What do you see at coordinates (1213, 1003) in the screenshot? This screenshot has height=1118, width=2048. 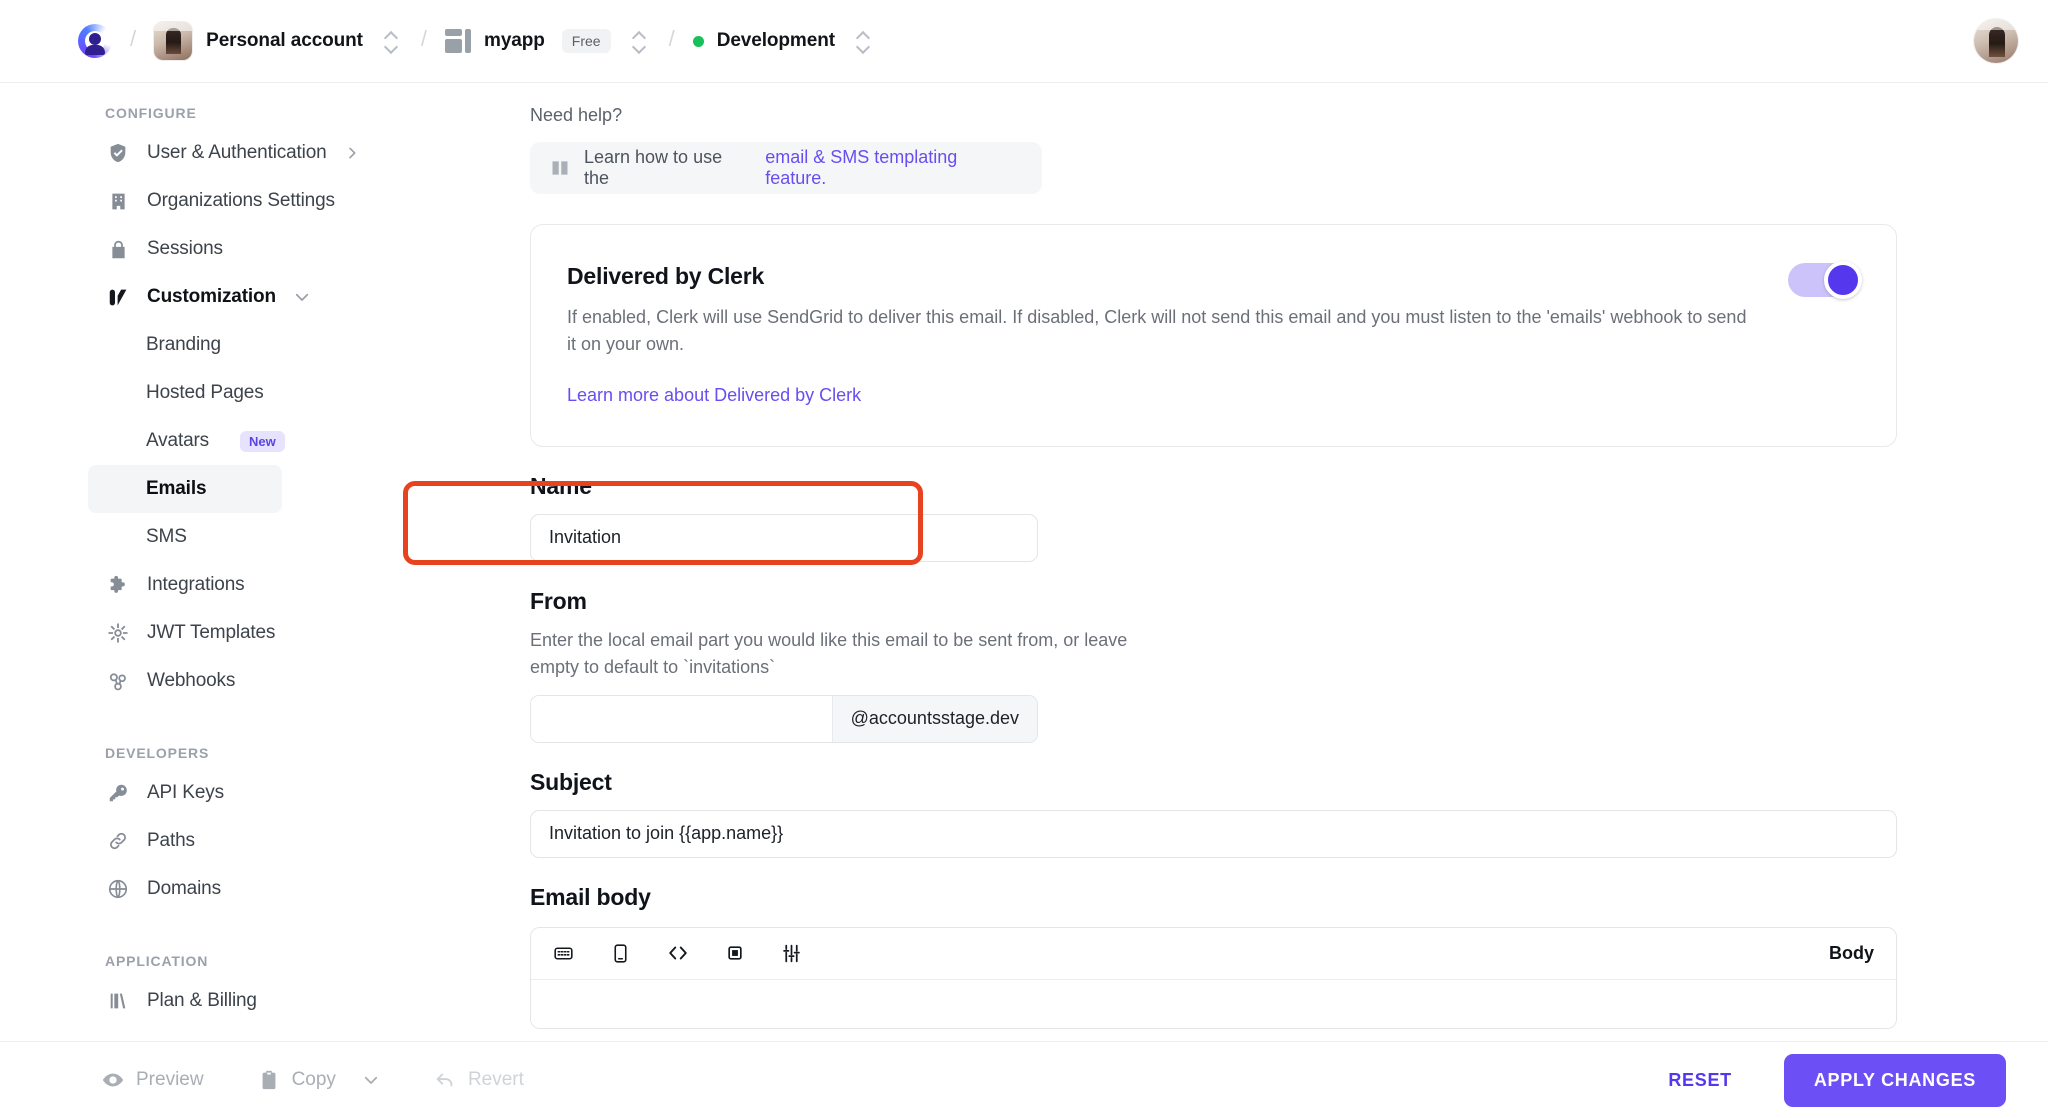 I see `email-body-textarea` at bounding box center [1213, 1003].